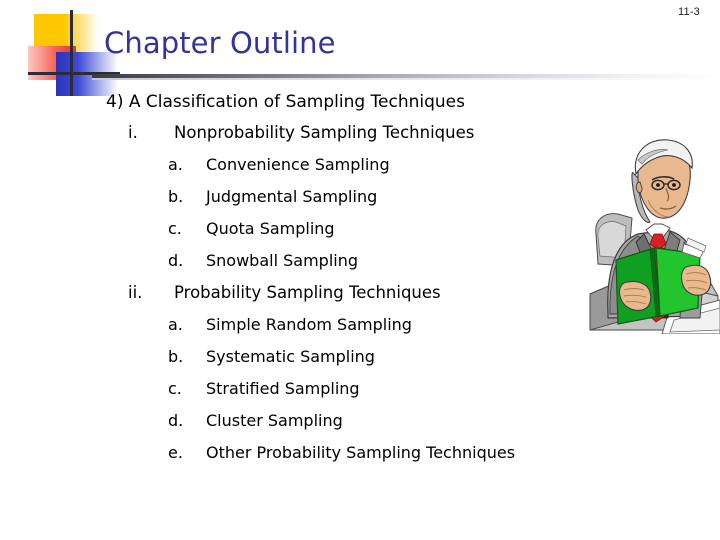  What do you see at coordinates (307, 292) in the screenshot?
I see `outline-section-label: Probability Sampling Techniques` at bounding box center [307, 292].